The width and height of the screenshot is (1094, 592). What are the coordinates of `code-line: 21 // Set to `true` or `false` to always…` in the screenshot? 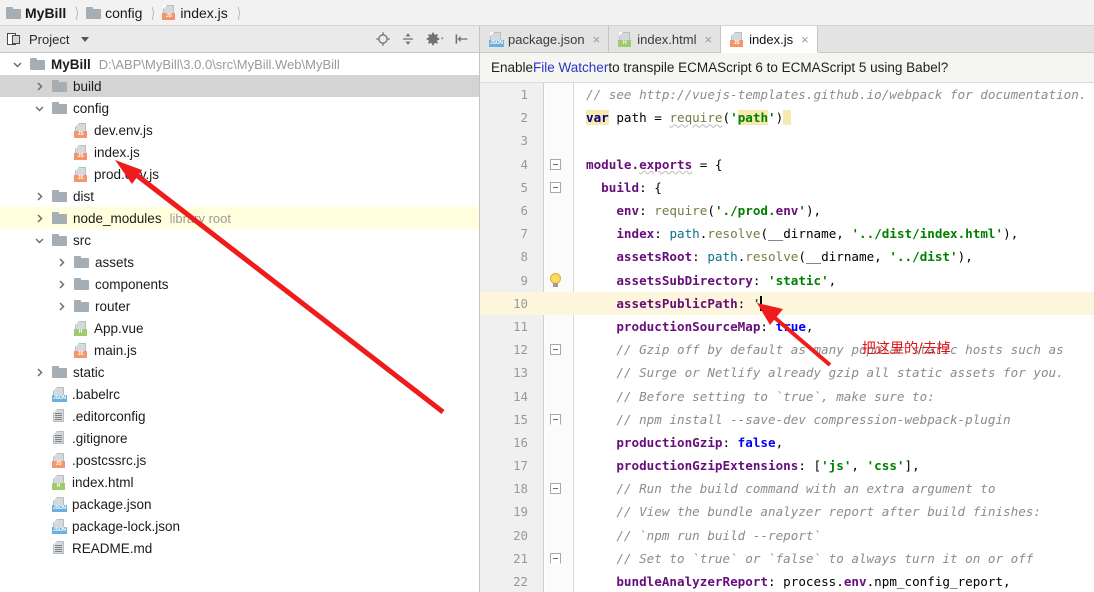 It's located at (787, 558).